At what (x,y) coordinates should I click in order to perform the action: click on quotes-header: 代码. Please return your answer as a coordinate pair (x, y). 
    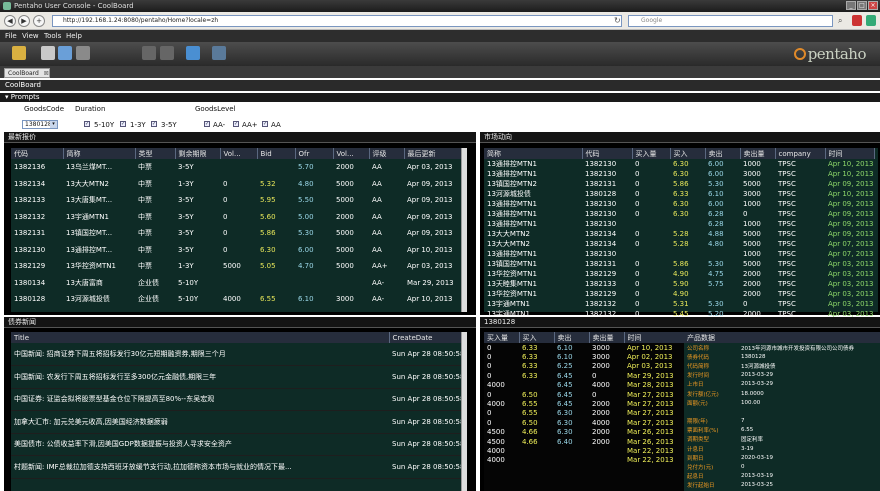
    Looking at the image, I should click on (37, 153).